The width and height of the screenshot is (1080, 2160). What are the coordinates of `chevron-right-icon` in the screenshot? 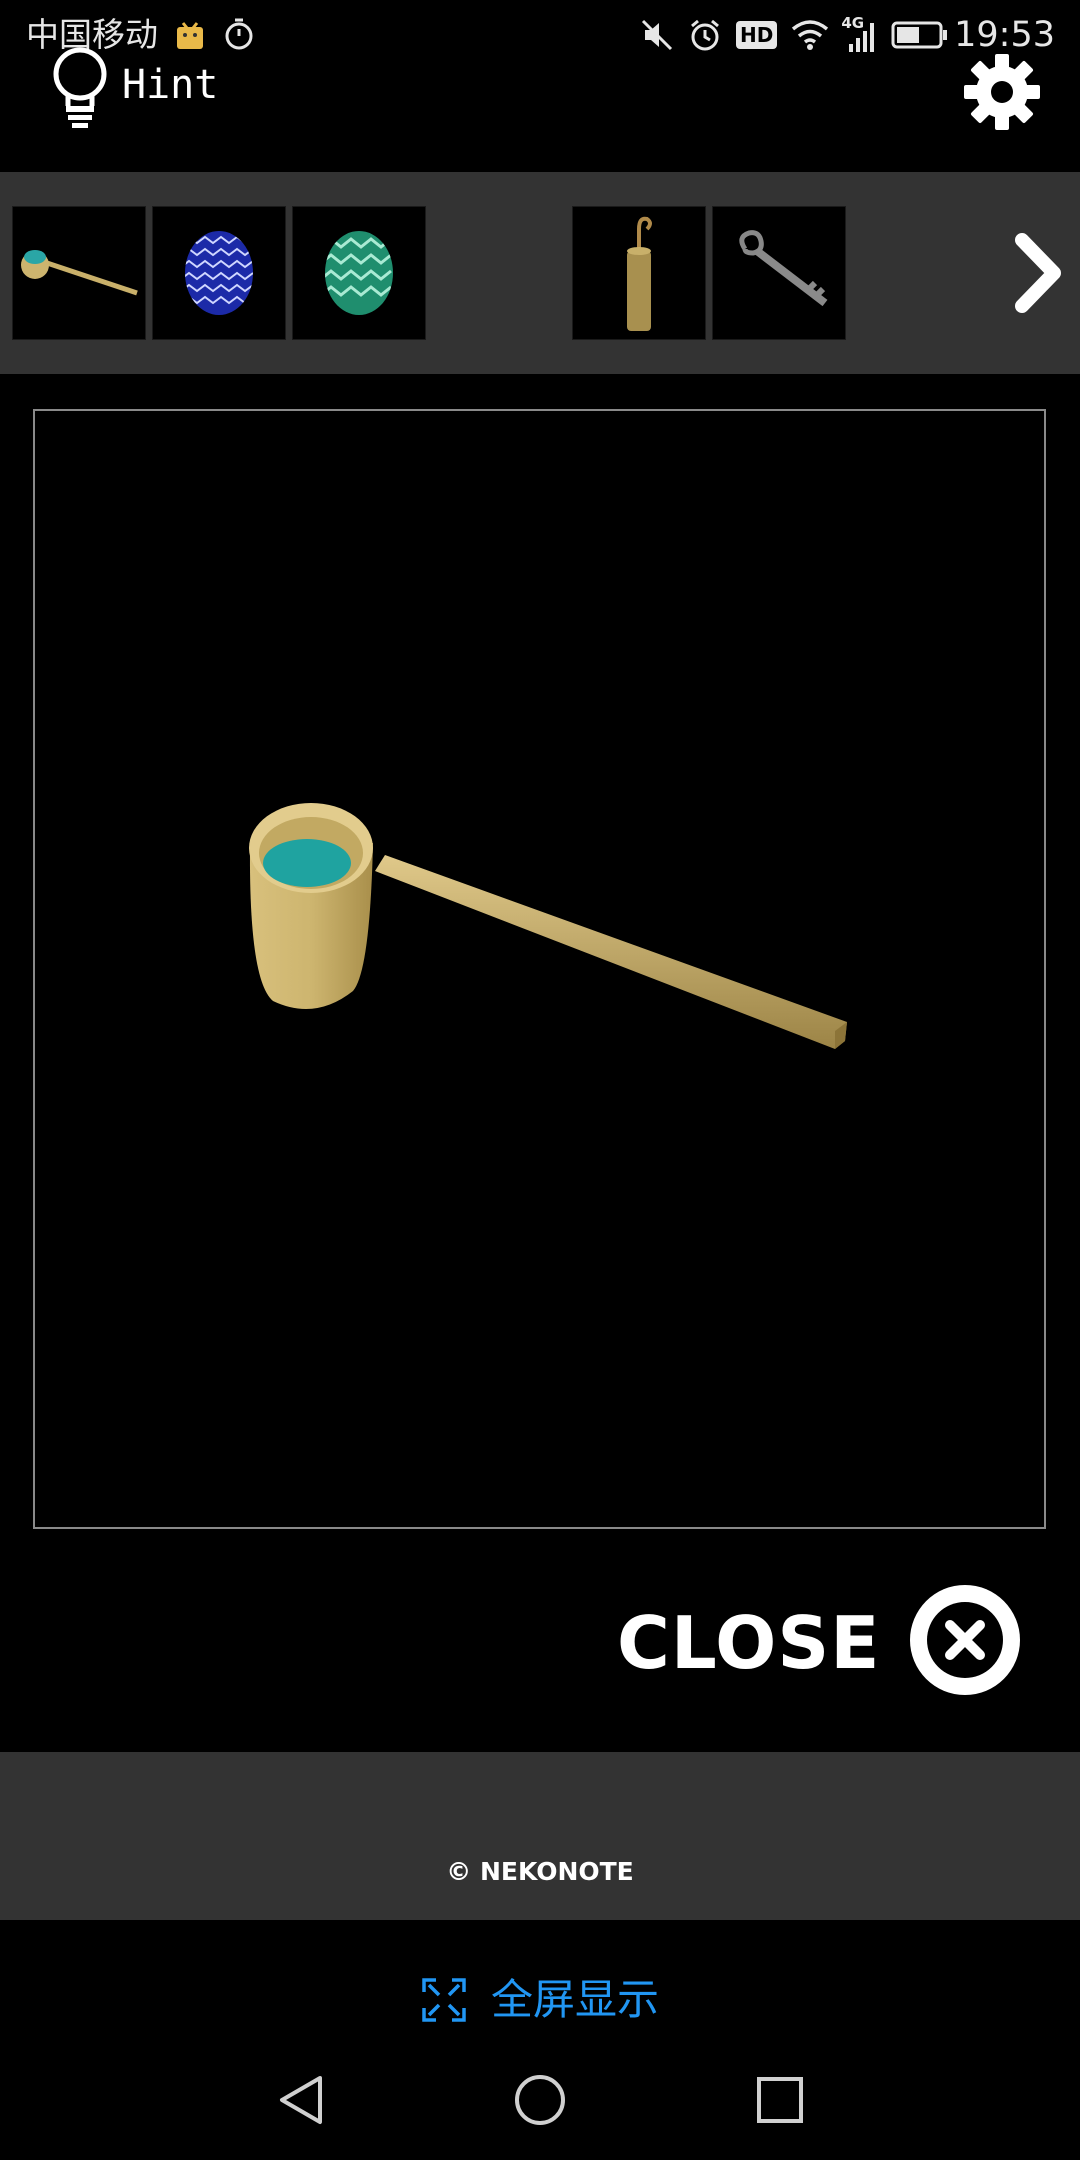 It's located at (1040, 273).